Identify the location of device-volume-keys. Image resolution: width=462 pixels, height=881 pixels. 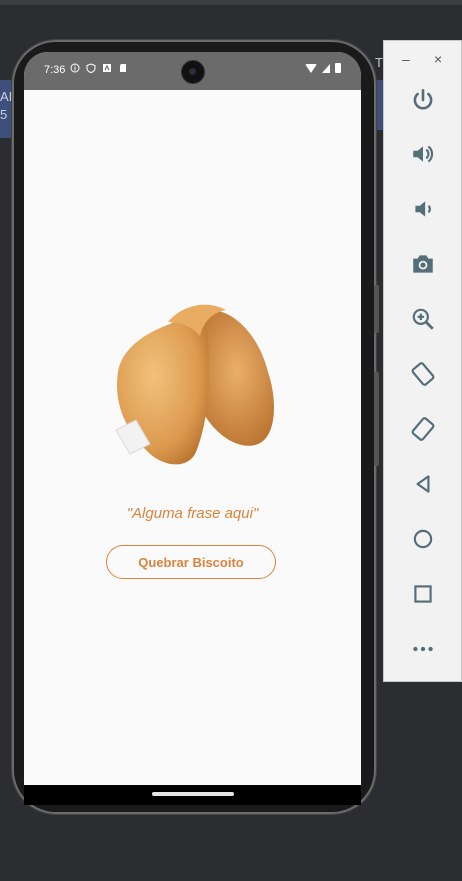
(376, 419).